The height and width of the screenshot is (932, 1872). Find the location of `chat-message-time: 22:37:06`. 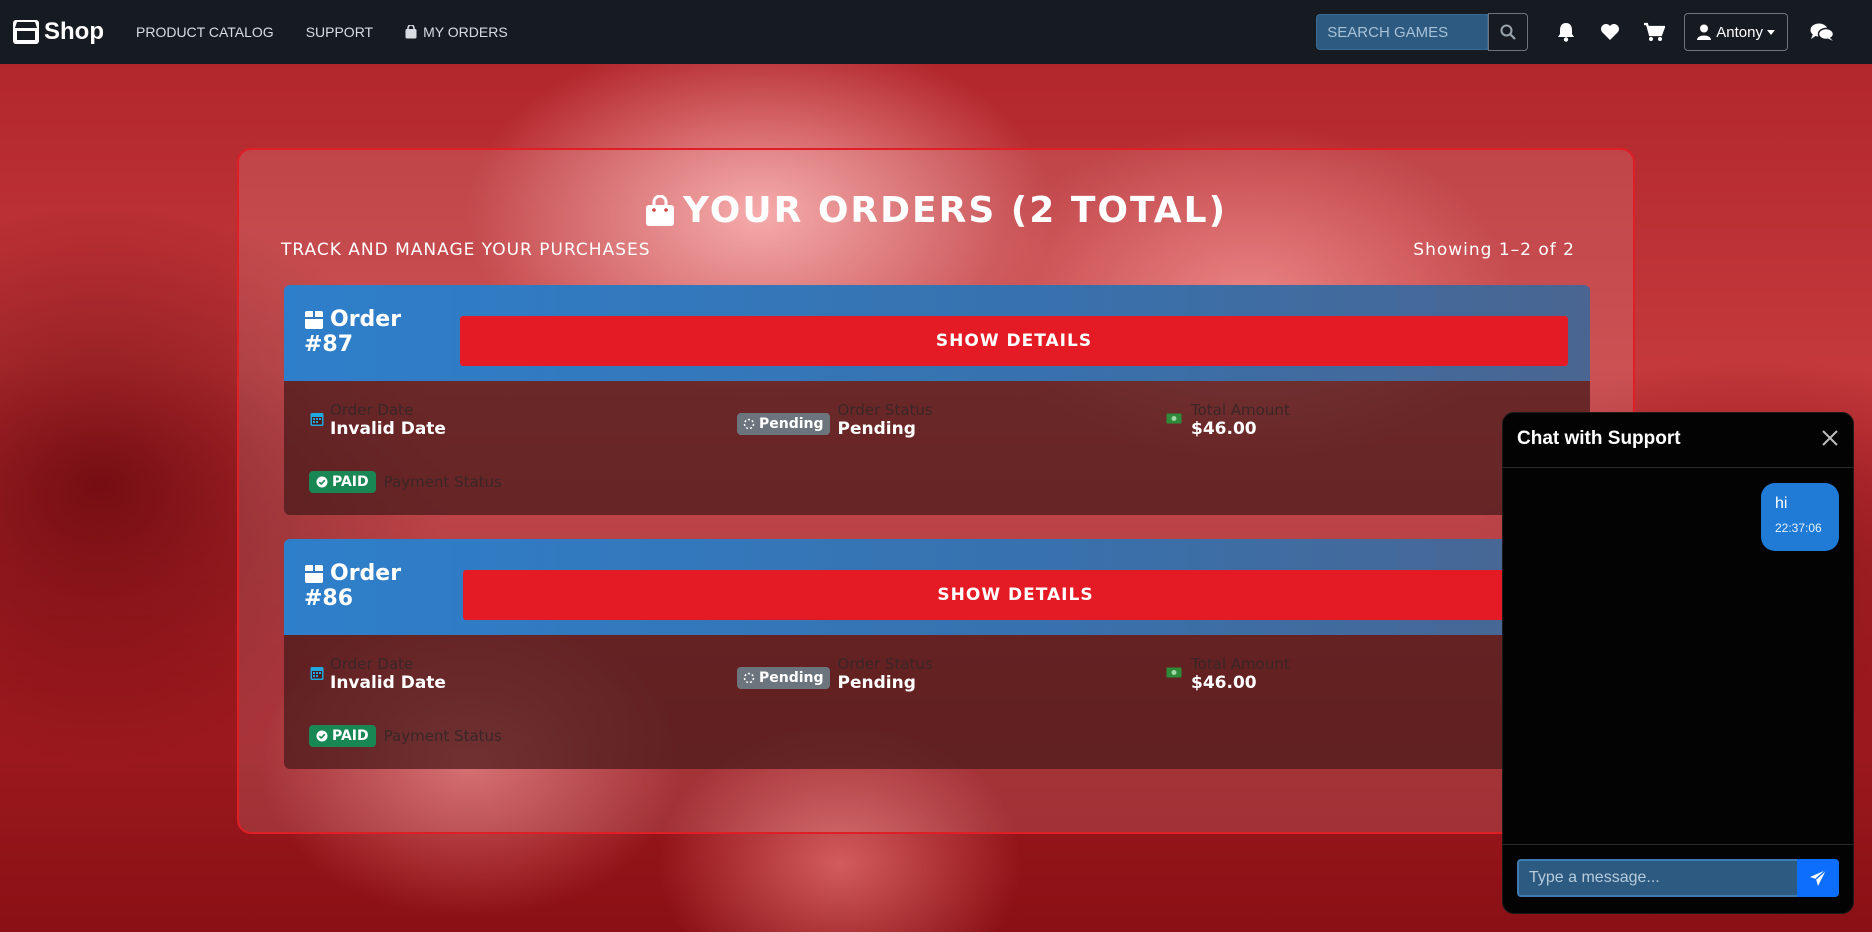

chat-message-time: 22:37:06 is located at coordinates (1798, 528).